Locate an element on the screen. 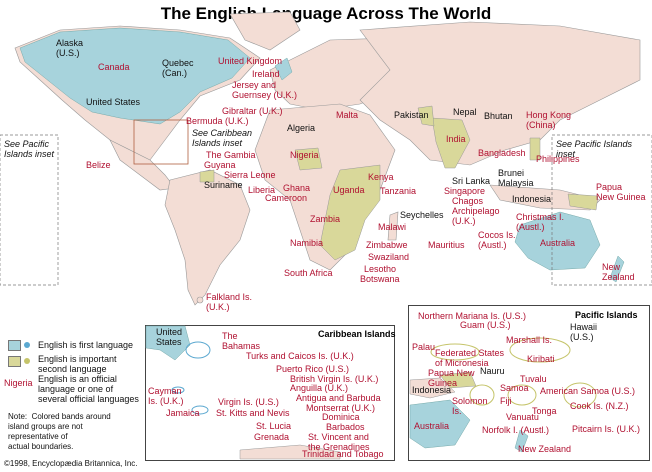 The image size is (652, 472). label-south-africa: South Africa is located at coordinates (308, 273).